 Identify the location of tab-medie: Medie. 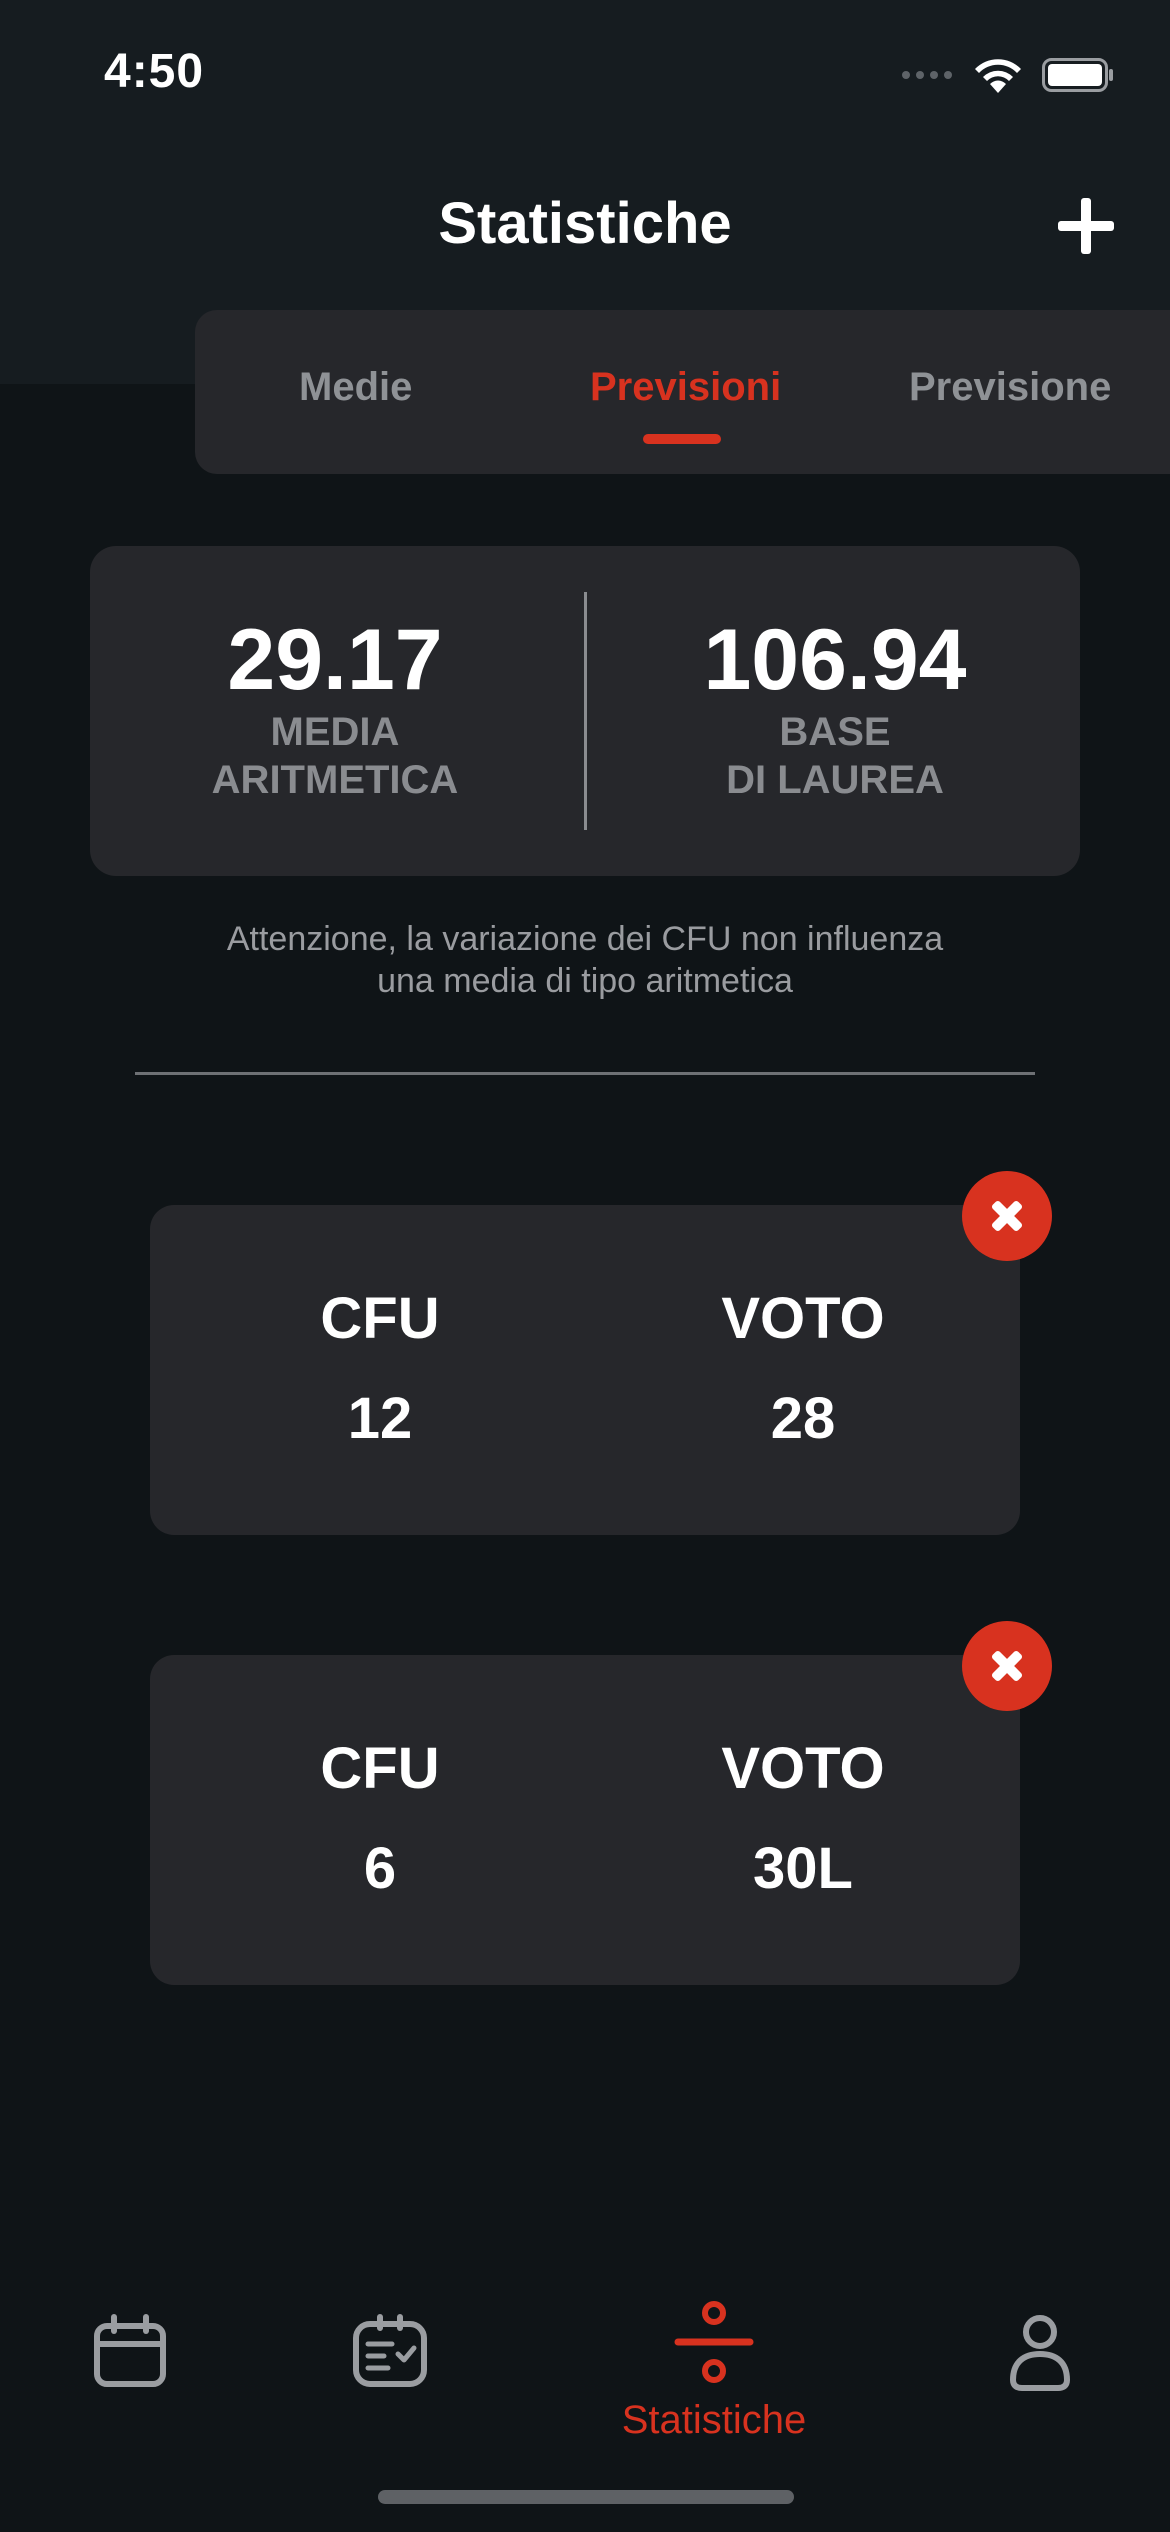
(355, 387).